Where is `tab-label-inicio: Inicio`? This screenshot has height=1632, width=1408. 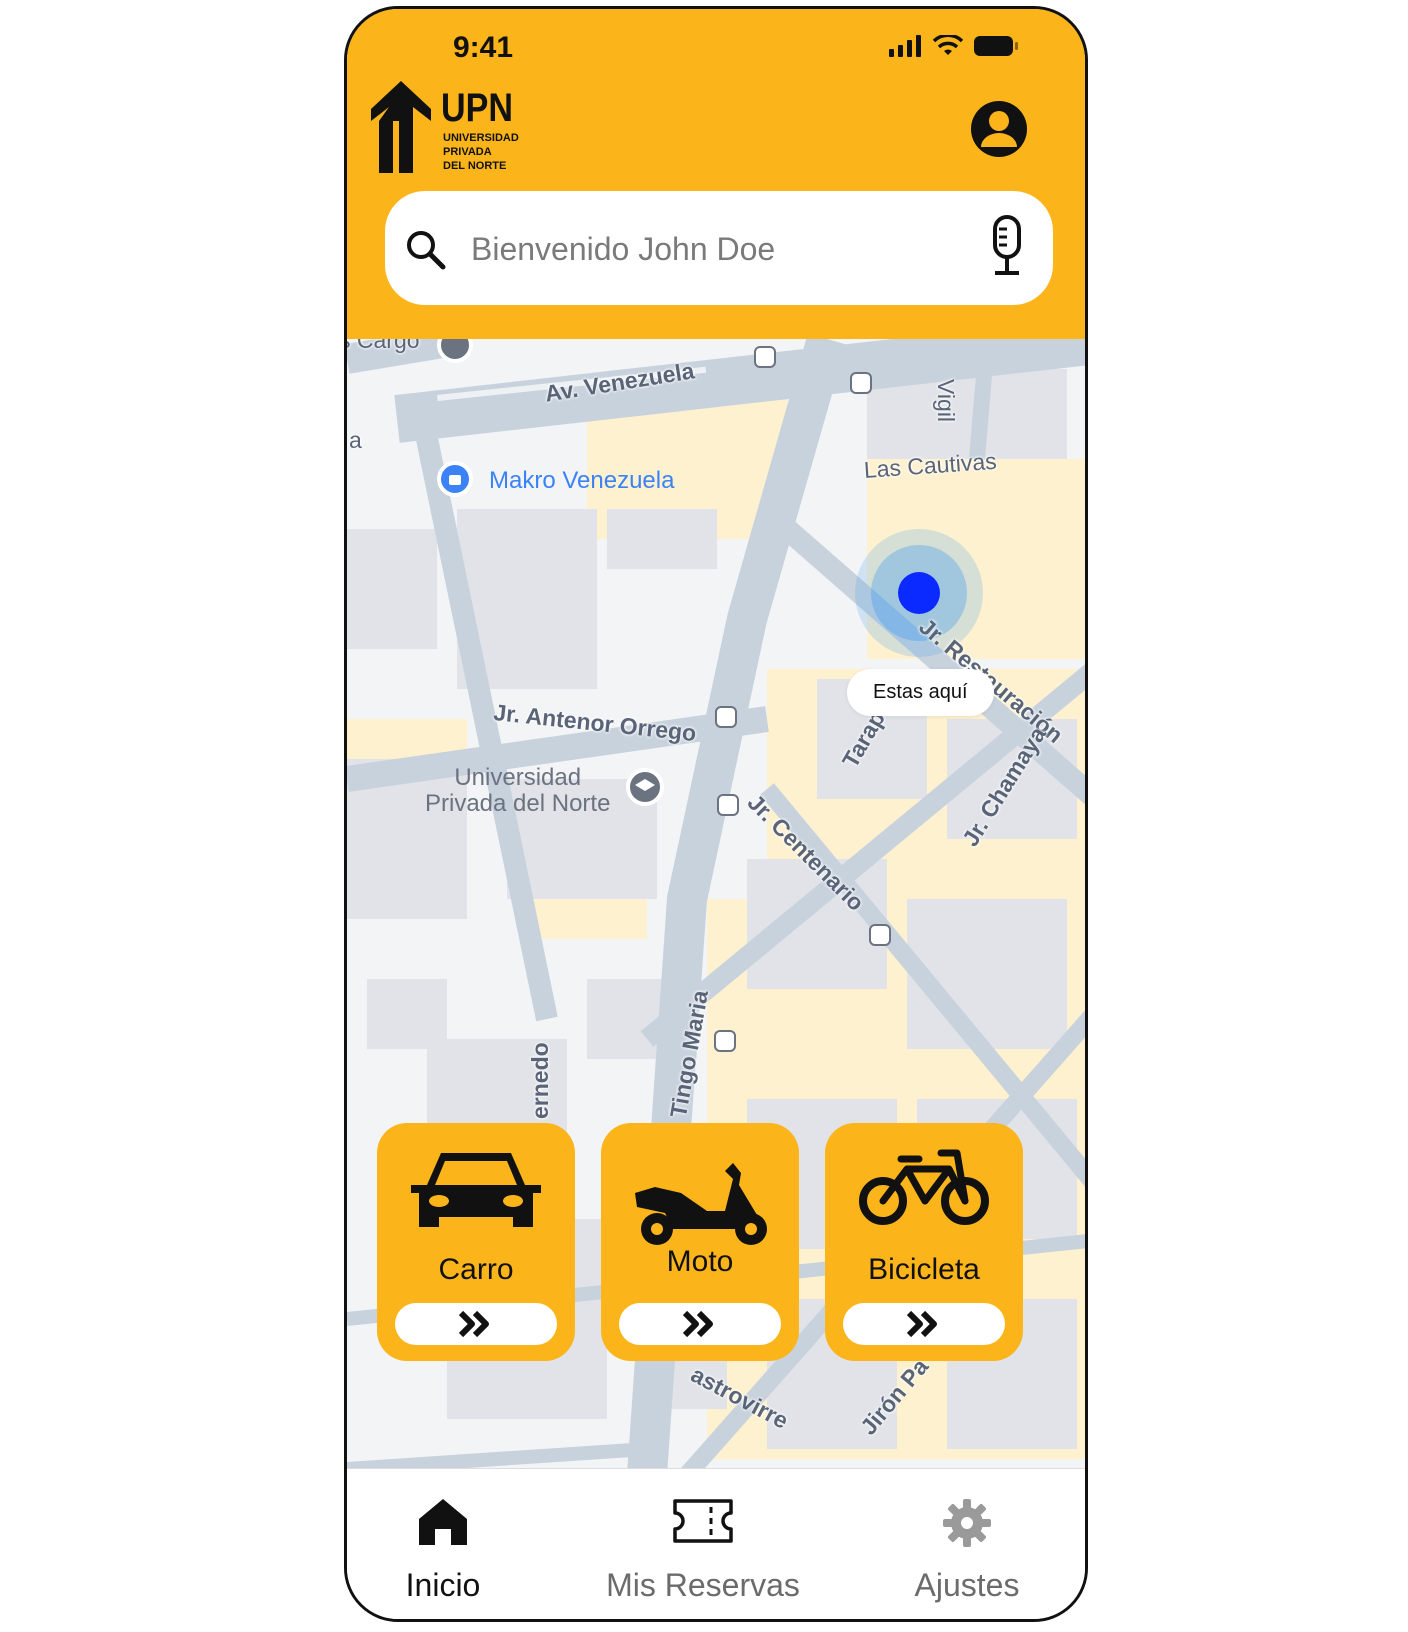 tab-label-inicio: Inicio is located at coordinates (443, 1585).